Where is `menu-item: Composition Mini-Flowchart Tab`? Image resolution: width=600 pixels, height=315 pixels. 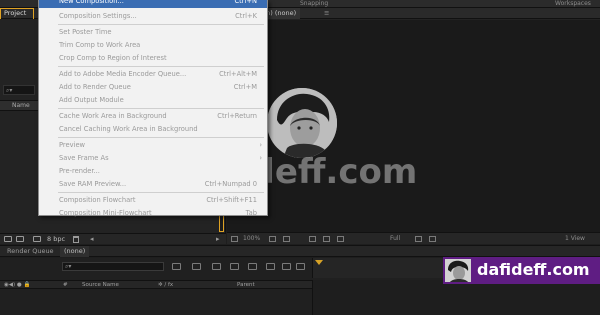 menu-item: Composition Mini-Flowchart Tab is located at coordinates (153, 213).